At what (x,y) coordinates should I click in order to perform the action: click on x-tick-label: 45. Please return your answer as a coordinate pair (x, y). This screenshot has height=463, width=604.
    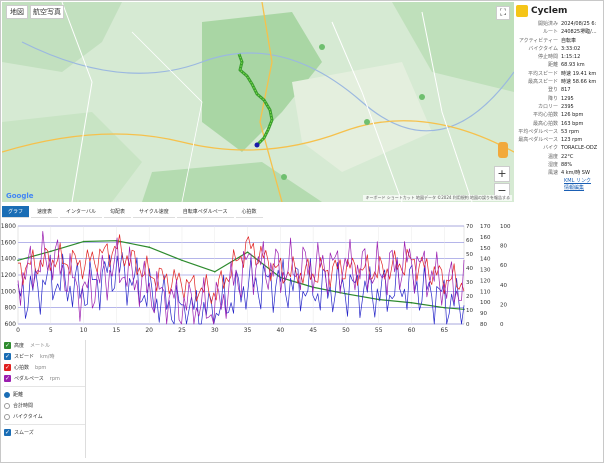
    Looking at the image, I should click on (313, 330).